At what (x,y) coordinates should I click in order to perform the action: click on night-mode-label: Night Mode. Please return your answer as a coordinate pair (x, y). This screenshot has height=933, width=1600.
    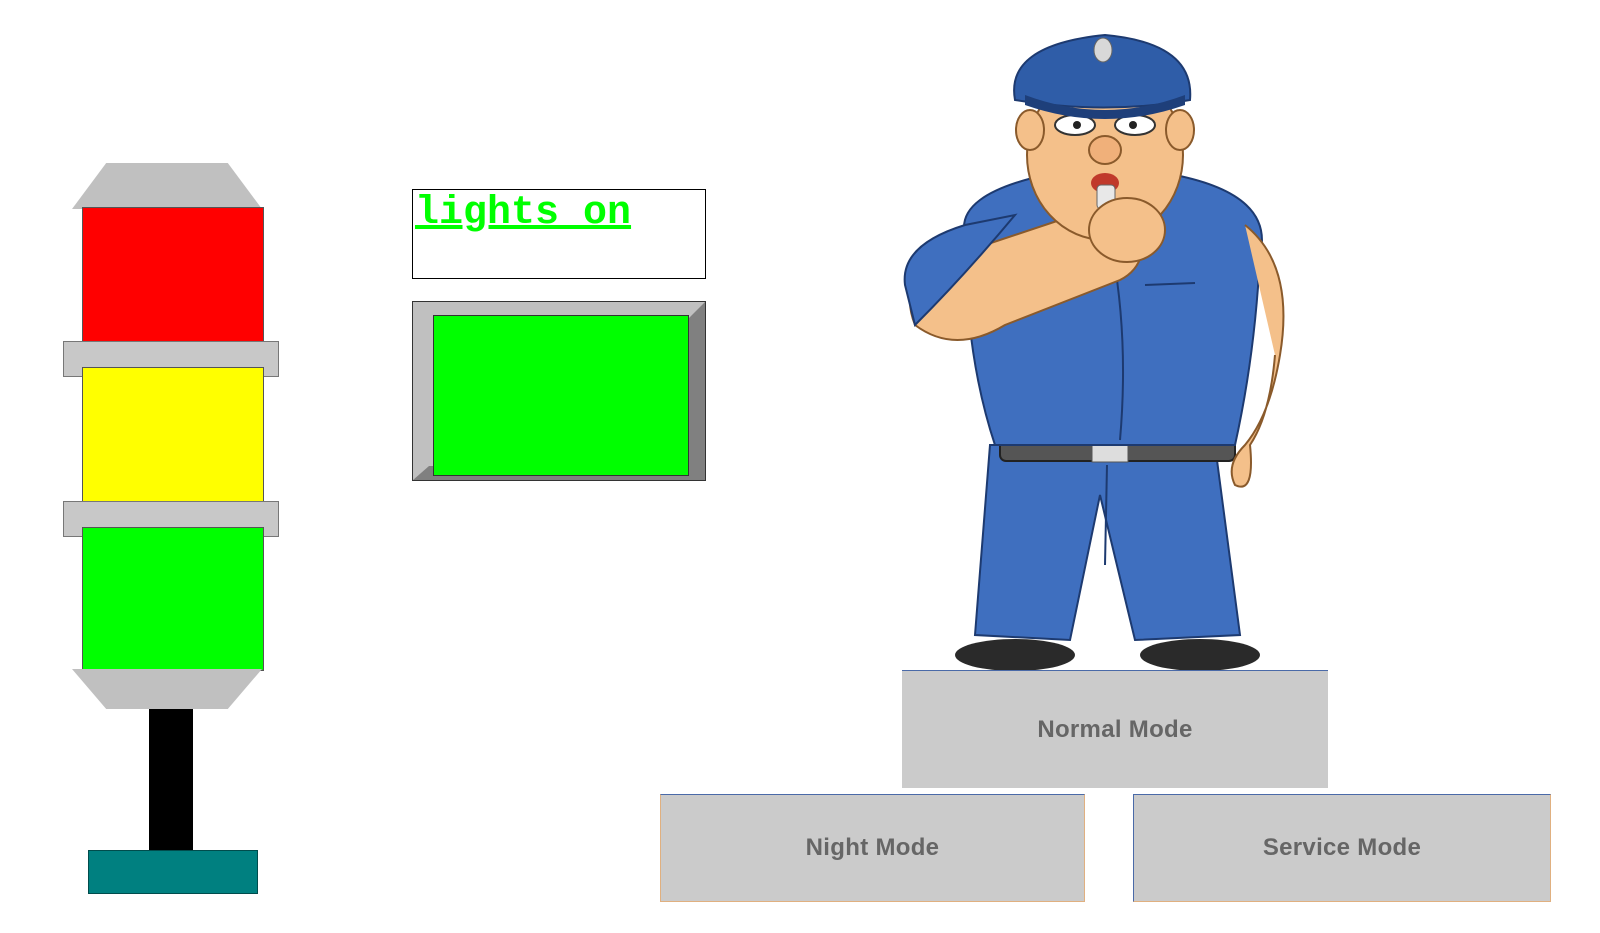
    Looking at the image, I should click on (872, 847).